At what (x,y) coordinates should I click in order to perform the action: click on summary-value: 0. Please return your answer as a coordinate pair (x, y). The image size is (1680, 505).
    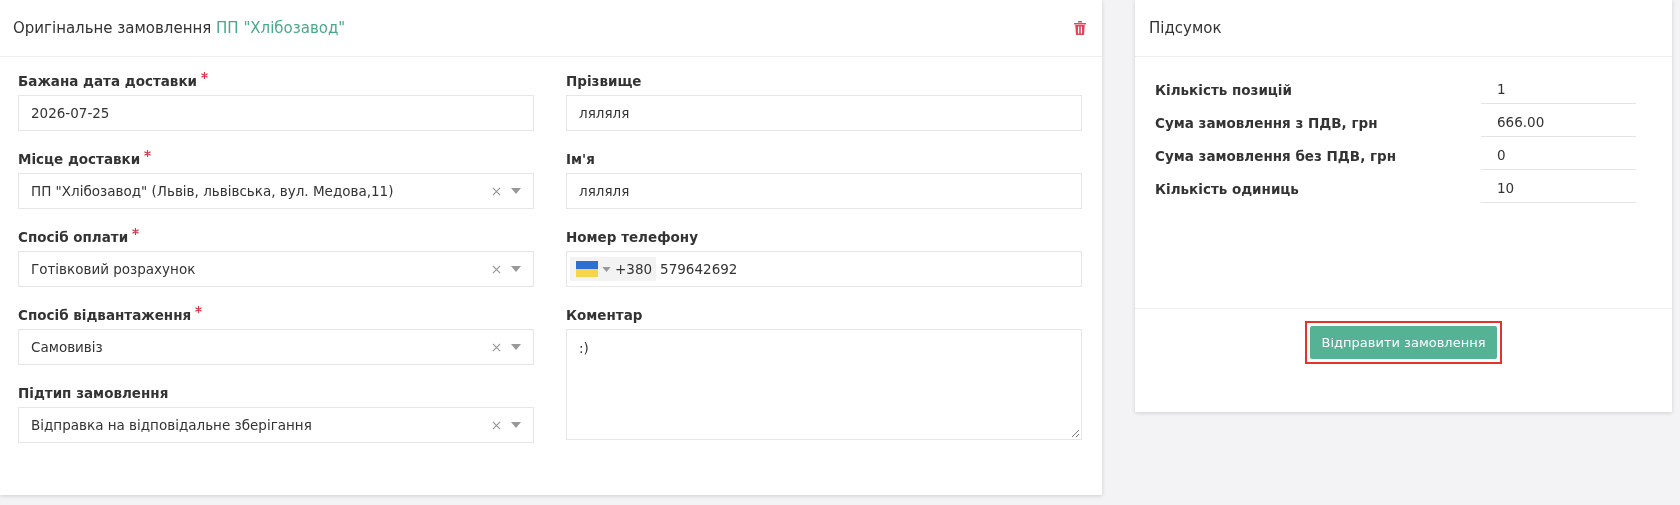
    Looking at the image, I should click on (1558, 158).